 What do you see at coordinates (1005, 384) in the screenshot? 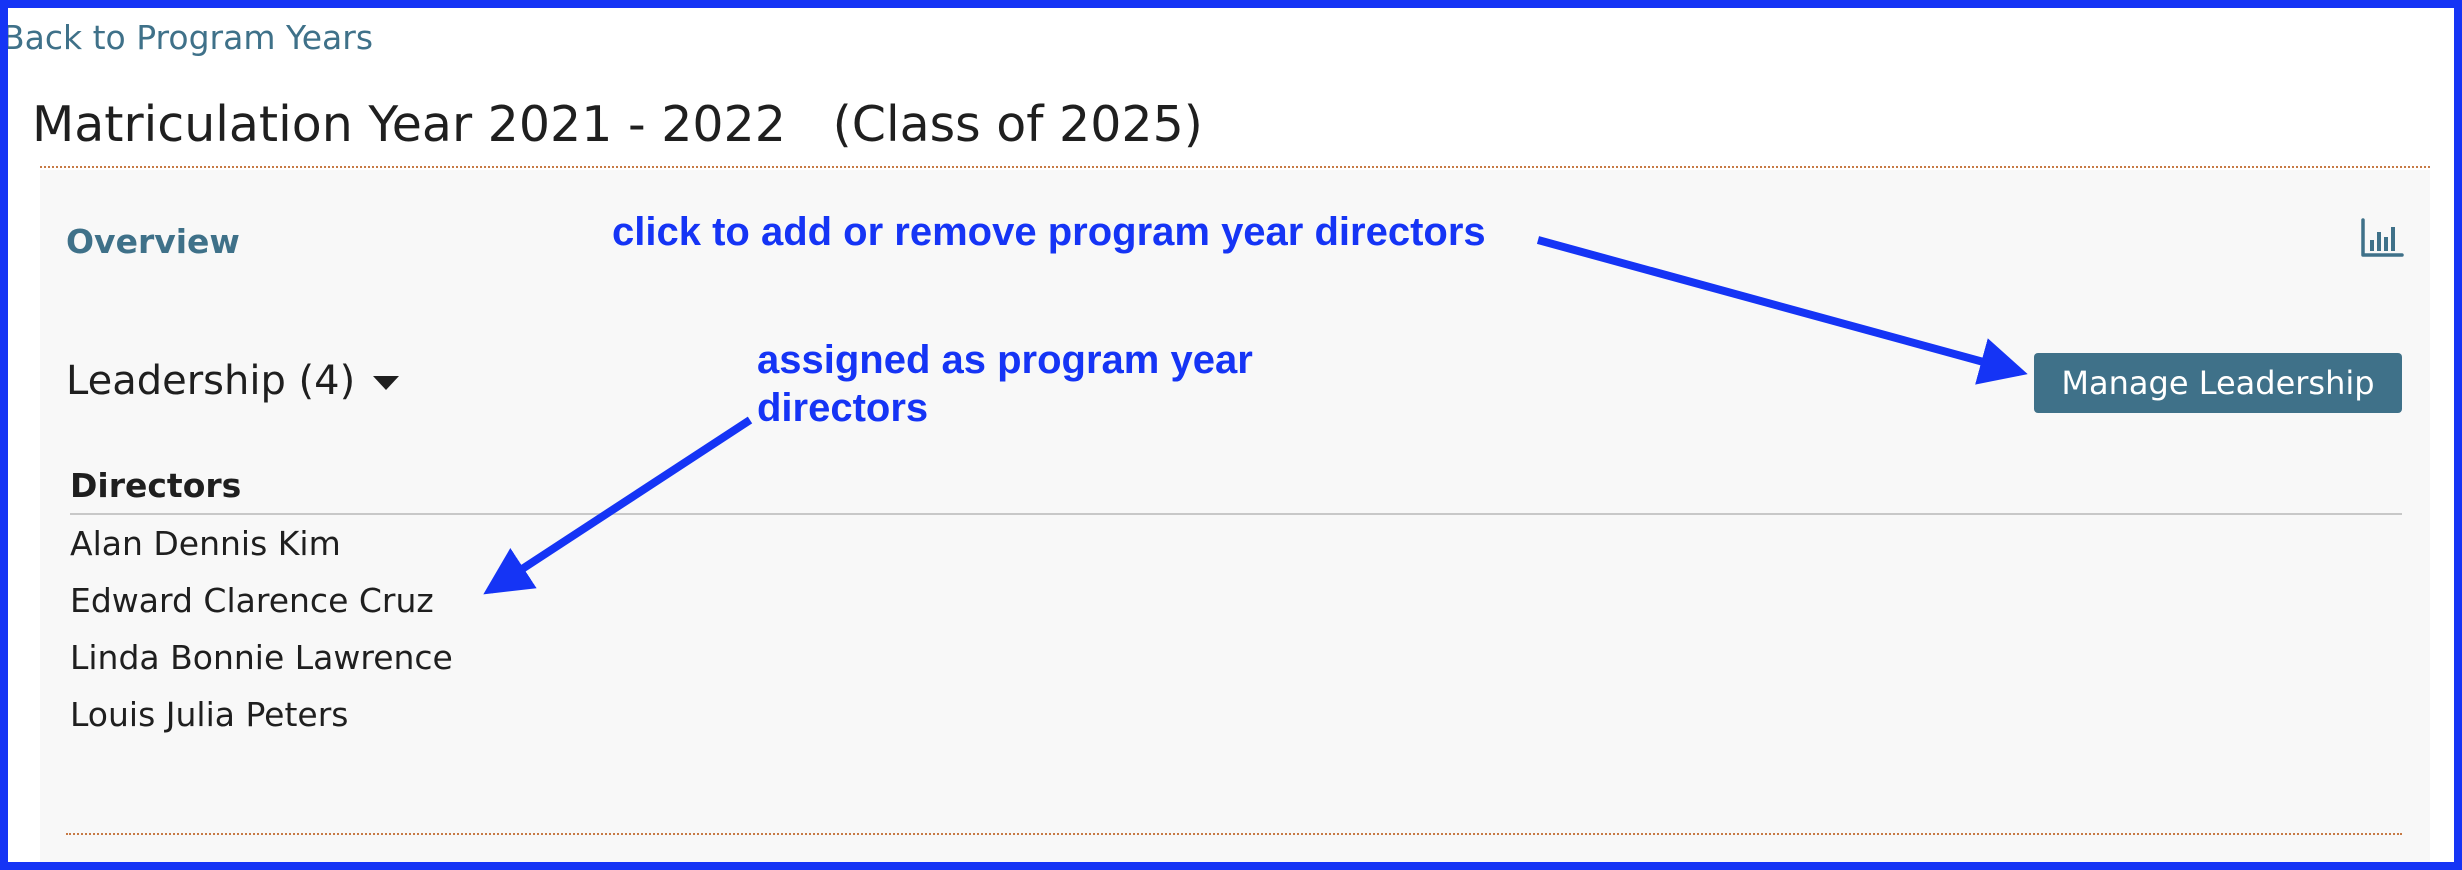
I see `directors-annotation: assigned as program year directors` at bounding box center [1005, 384].